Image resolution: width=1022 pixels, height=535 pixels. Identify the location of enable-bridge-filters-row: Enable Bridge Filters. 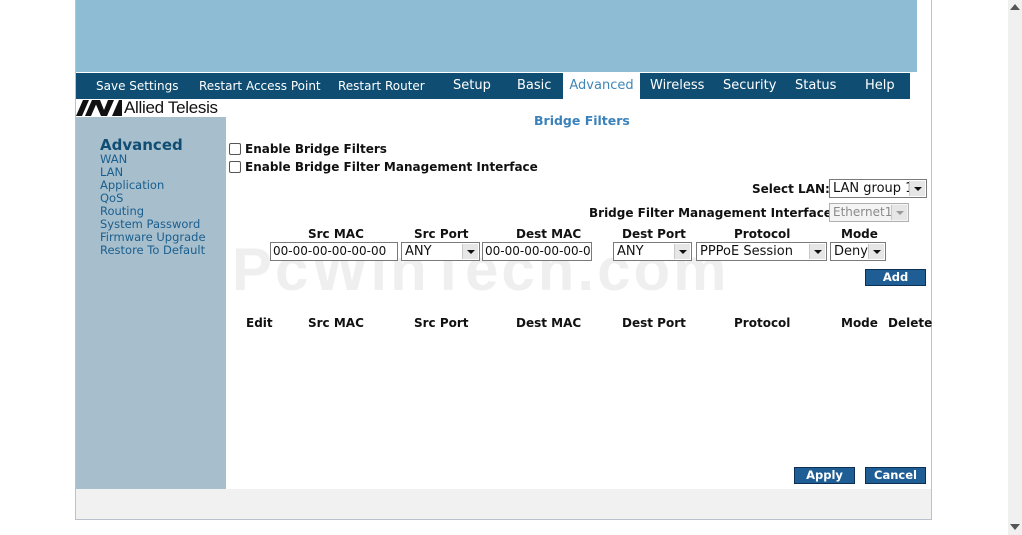
(308, 149).